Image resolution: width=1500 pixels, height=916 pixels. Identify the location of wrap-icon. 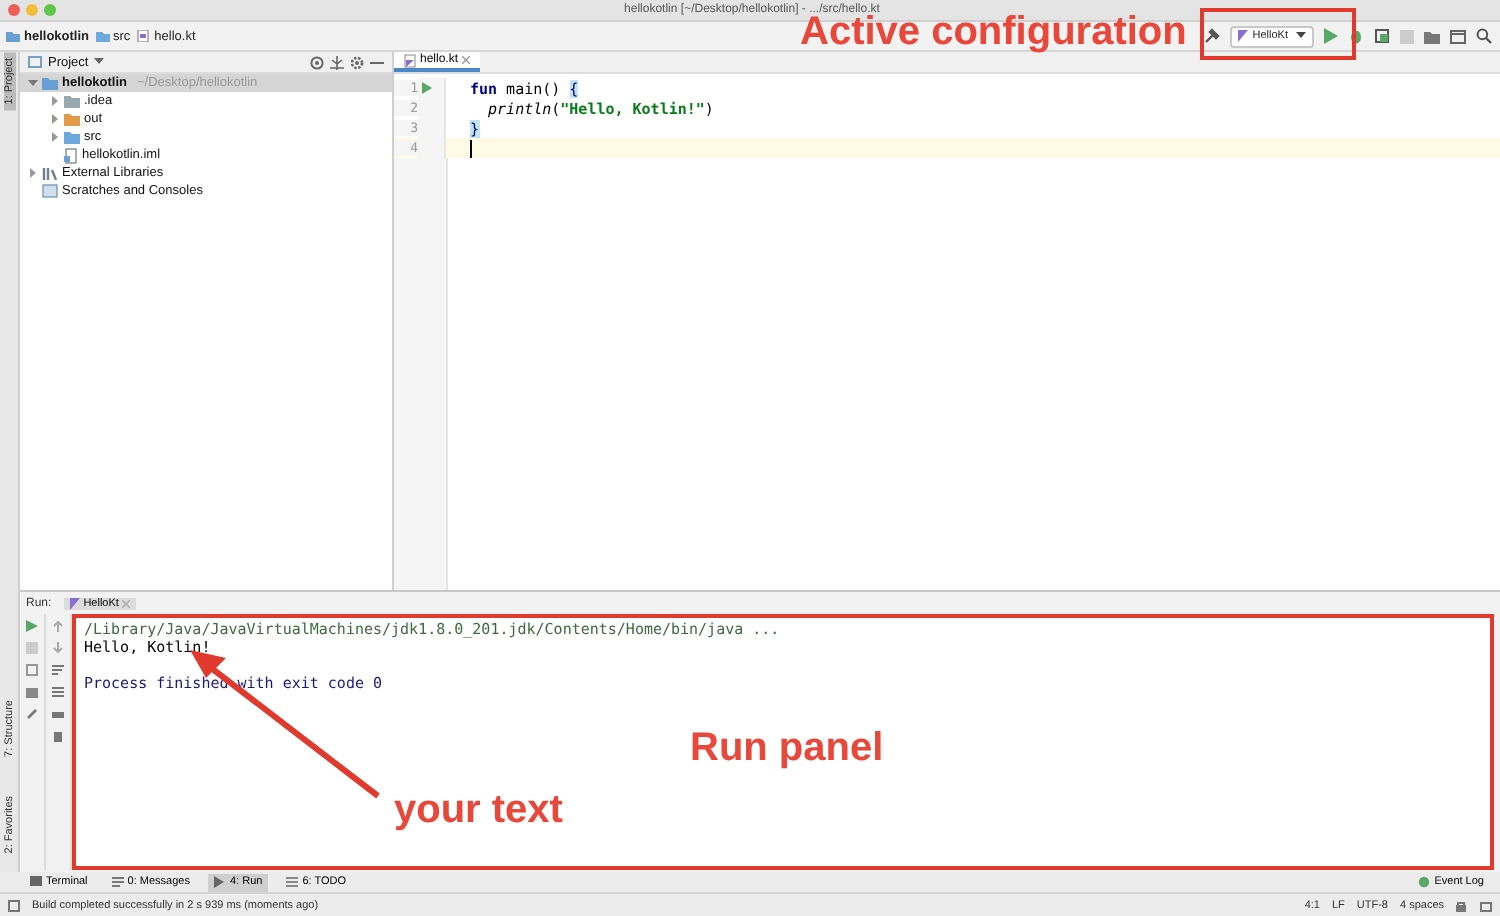
(58, 670).